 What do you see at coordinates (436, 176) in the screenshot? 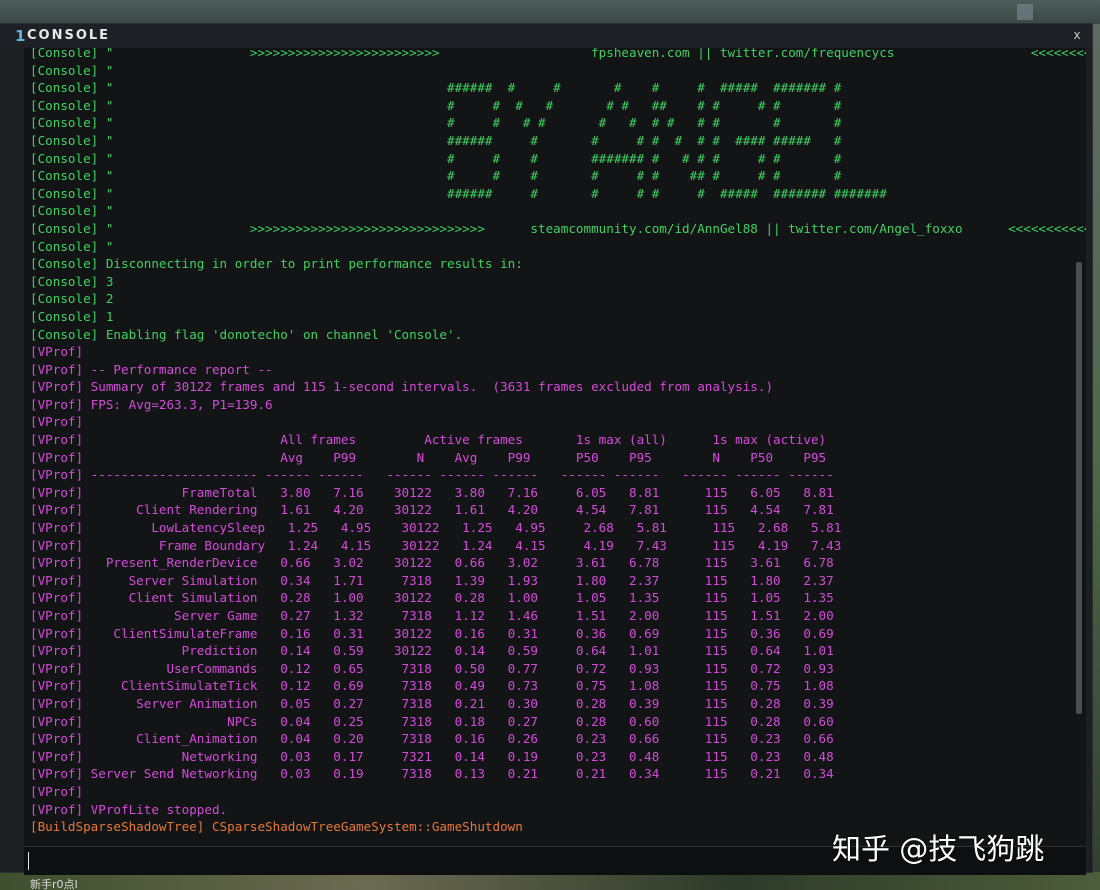
I see `console-line: [Console] " # # # # # # ## # # # #` at bounding box center [436, 176].